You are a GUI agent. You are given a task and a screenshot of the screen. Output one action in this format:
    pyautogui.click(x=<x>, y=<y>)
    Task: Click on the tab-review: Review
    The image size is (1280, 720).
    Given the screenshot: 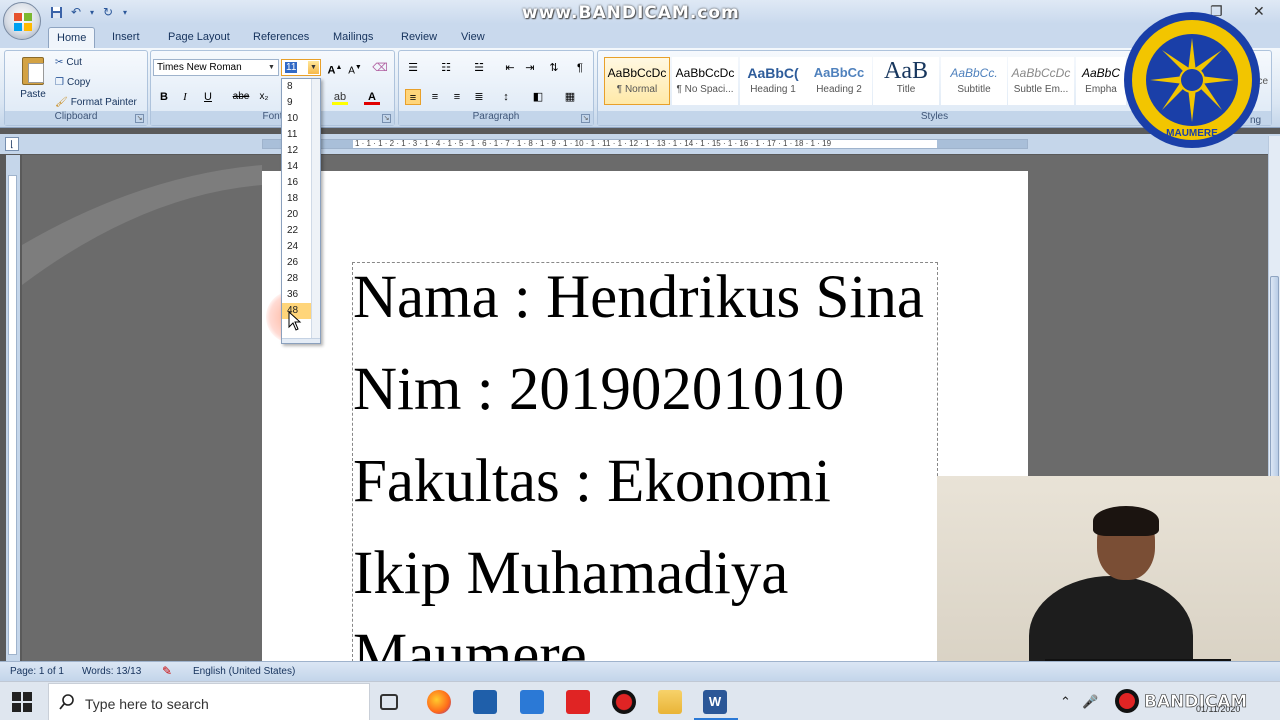 What is the action you would take?
    pyautogui.click(x=419, y=37)
    